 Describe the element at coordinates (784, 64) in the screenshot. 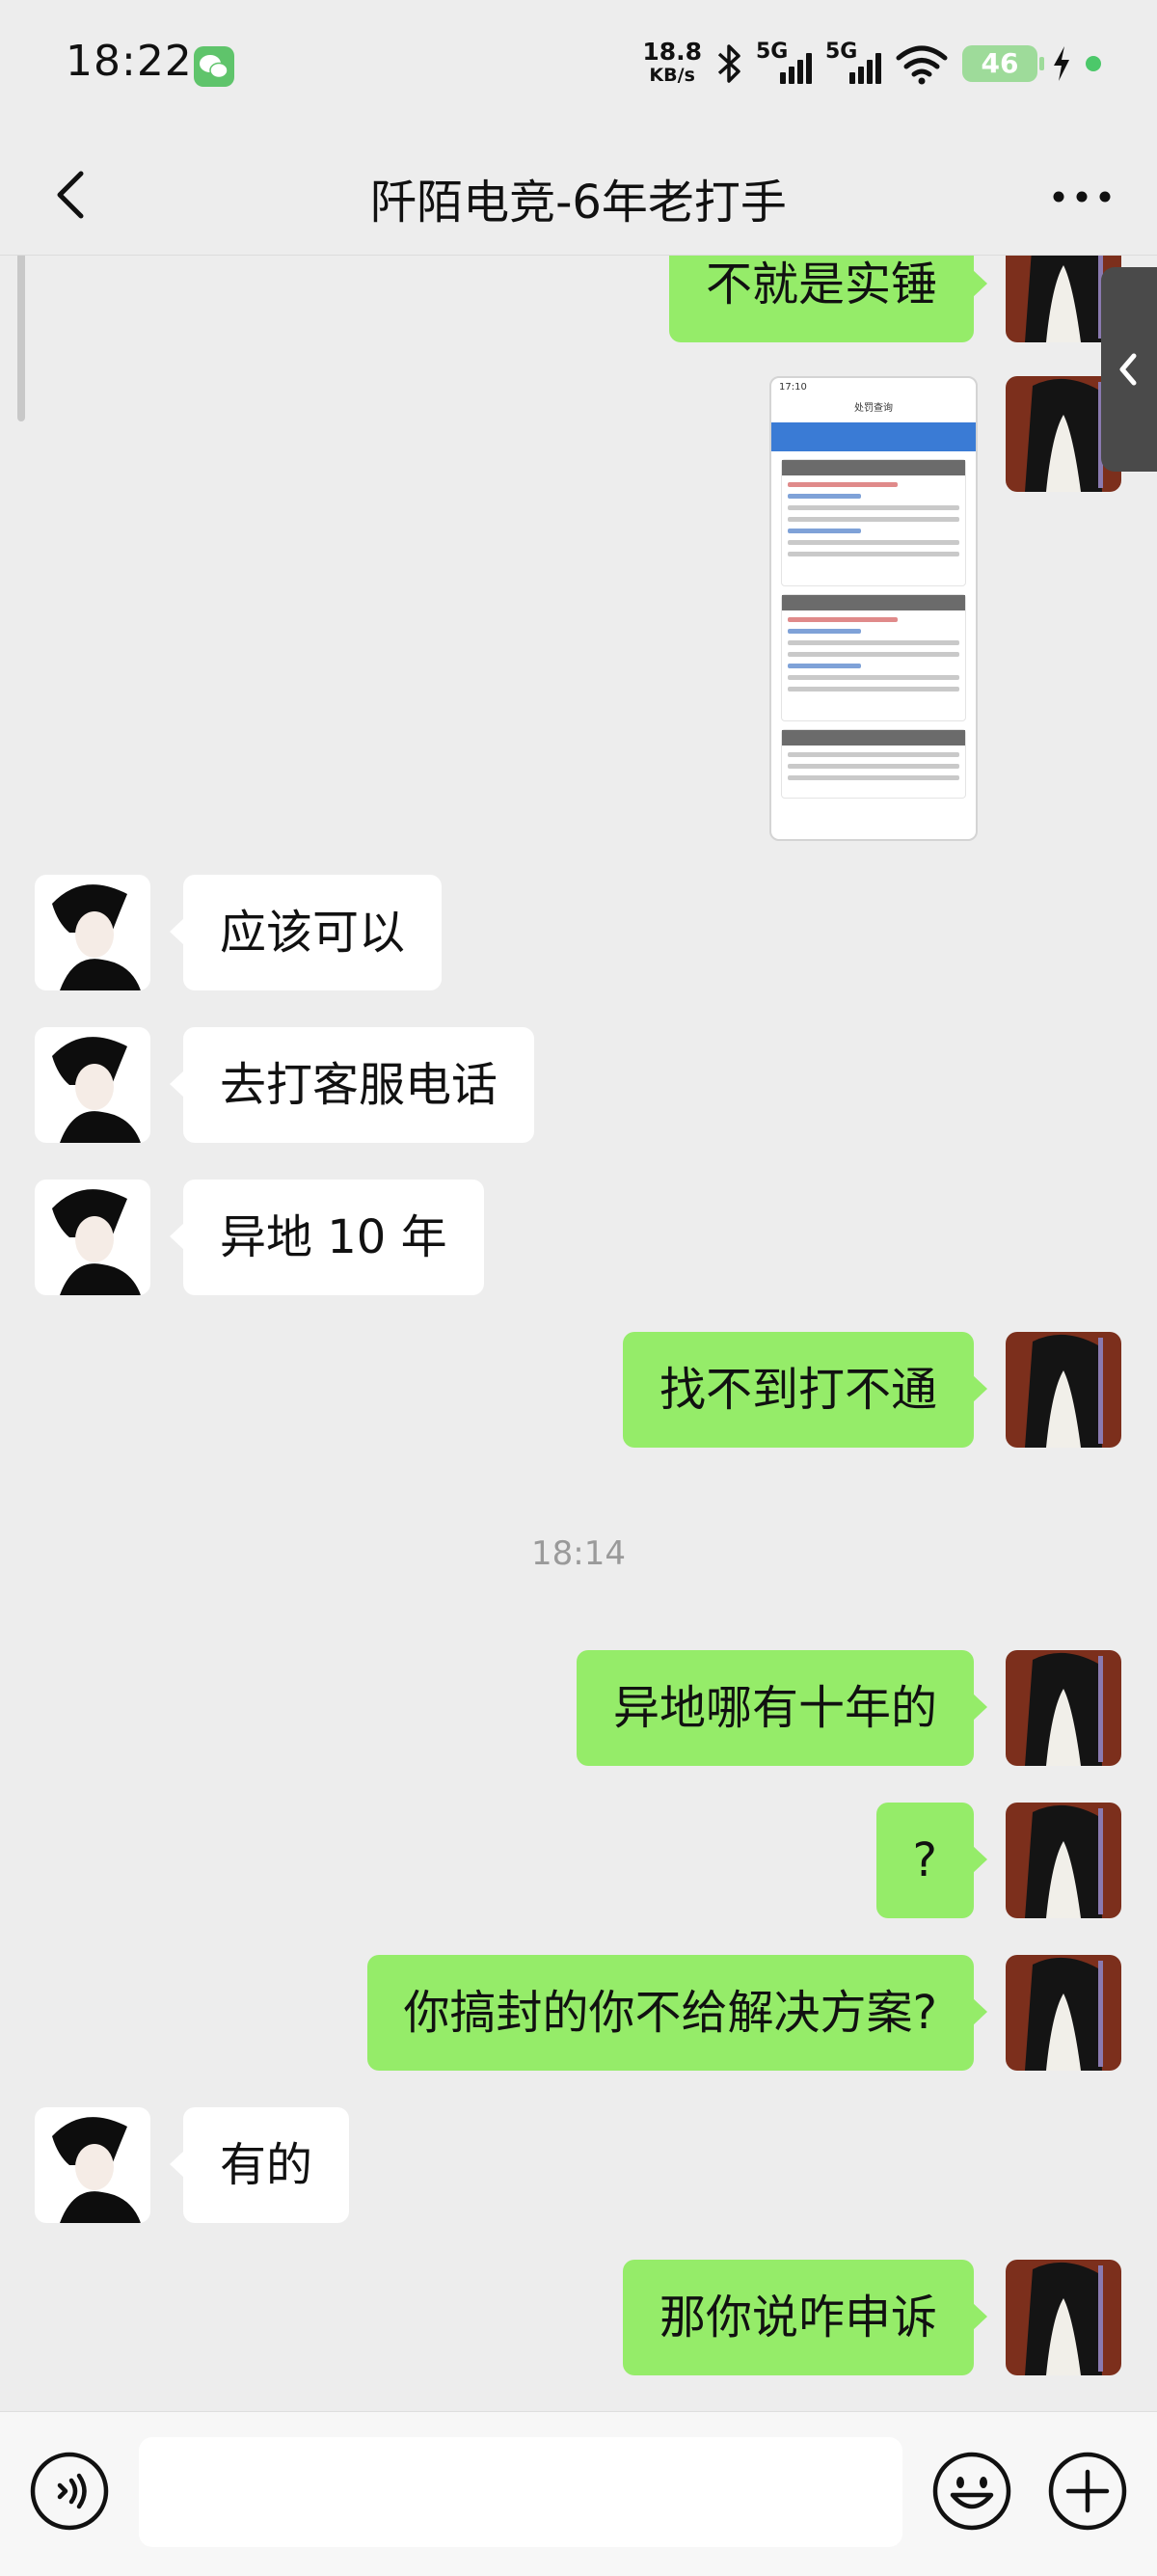

I see `signal-sim1-icon: 5G` at that location.